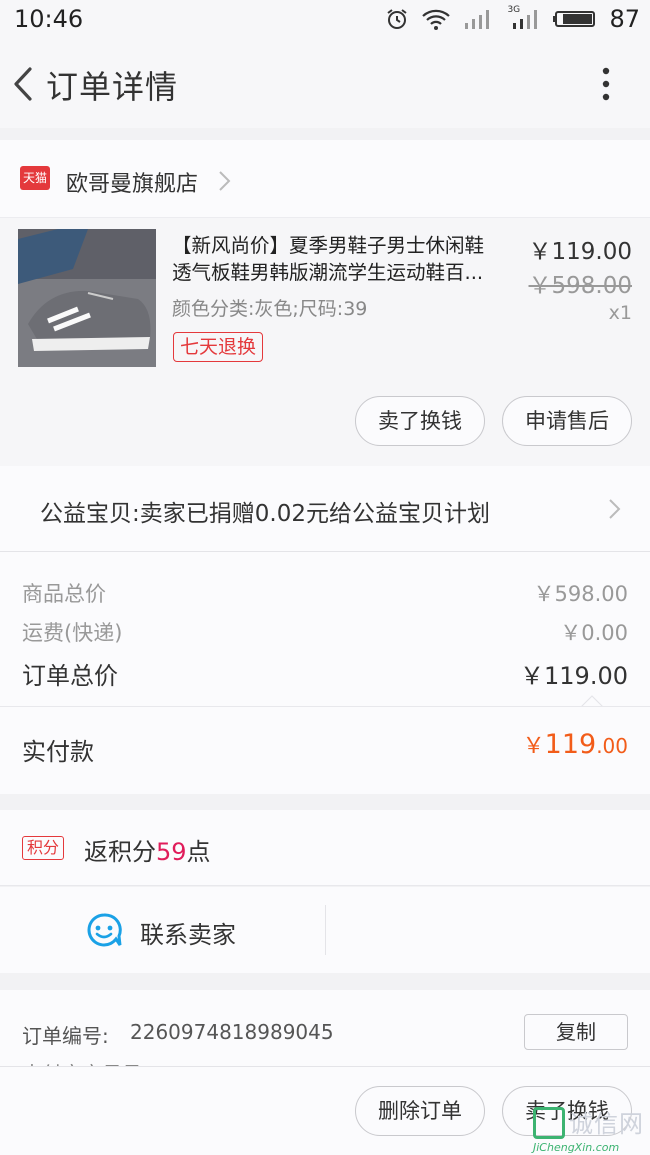 The width and height of the screenshot is (650, 1155). I want to click on watermark-cn: 诚信网, so click(606, 1124).